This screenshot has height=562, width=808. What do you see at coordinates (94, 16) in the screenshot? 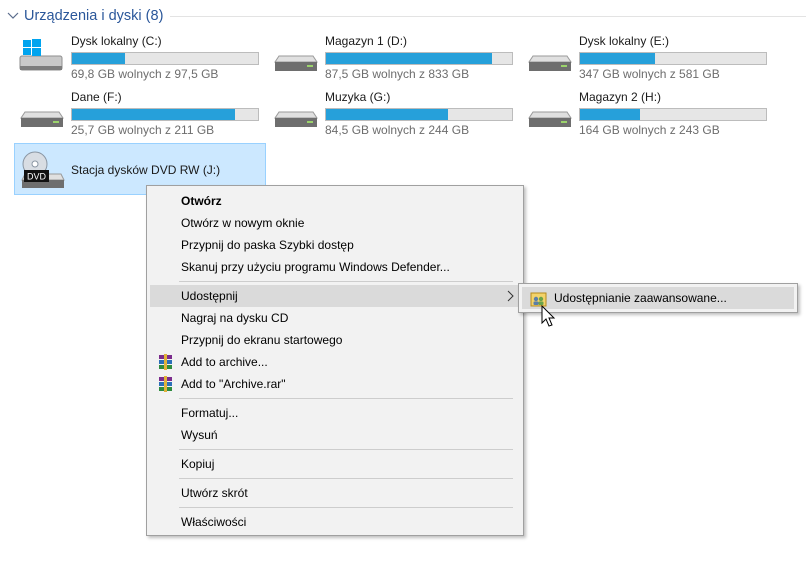
I see `group-title: Urządzenia i dyski (8)` at bounding box center [94, 16].